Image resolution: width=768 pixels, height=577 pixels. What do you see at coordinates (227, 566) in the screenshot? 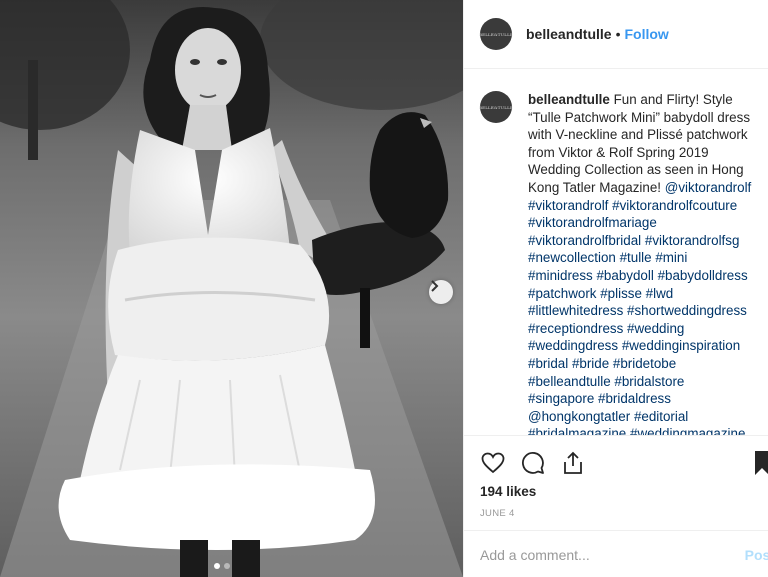
I see `carousel-dot` at bounding box center [227, 566].